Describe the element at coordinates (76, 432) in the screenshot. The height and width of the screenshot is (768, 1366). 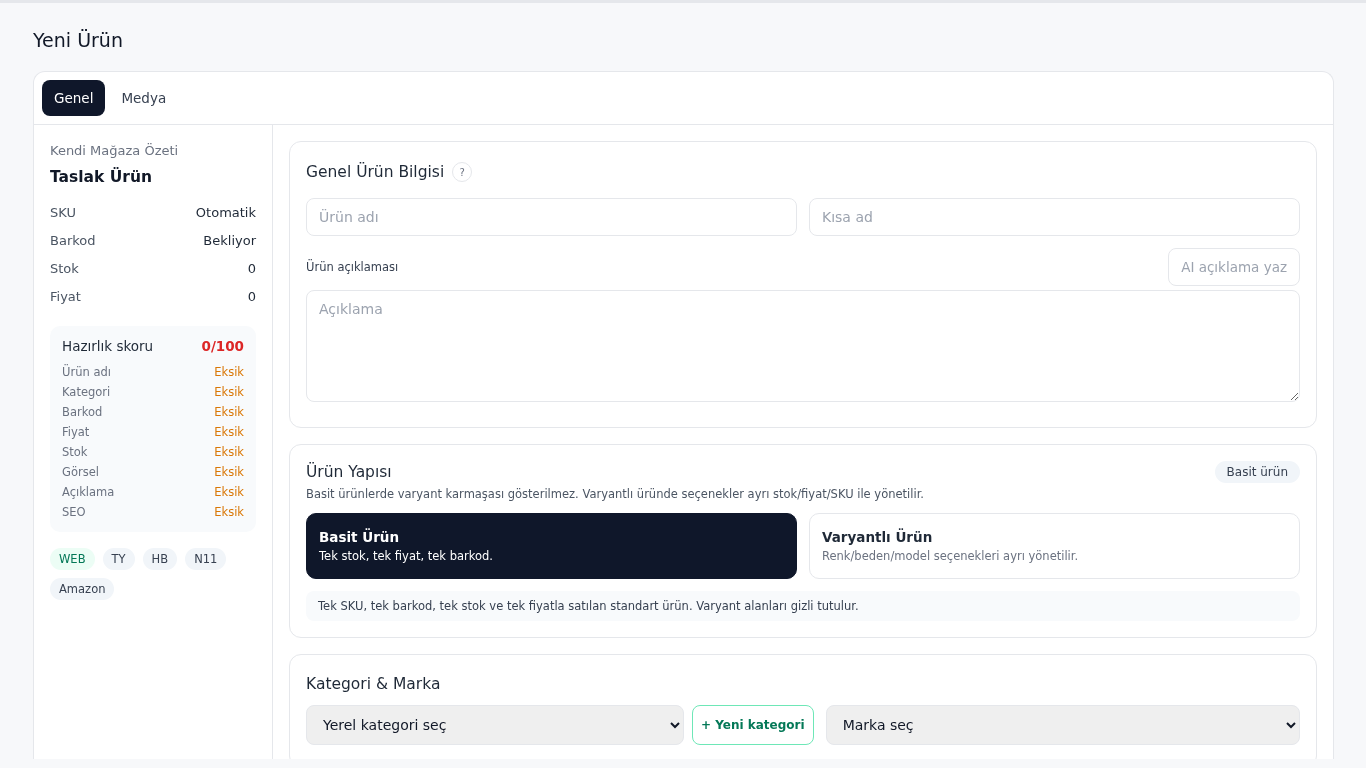
I see `check-label: Fiyat` at that location.